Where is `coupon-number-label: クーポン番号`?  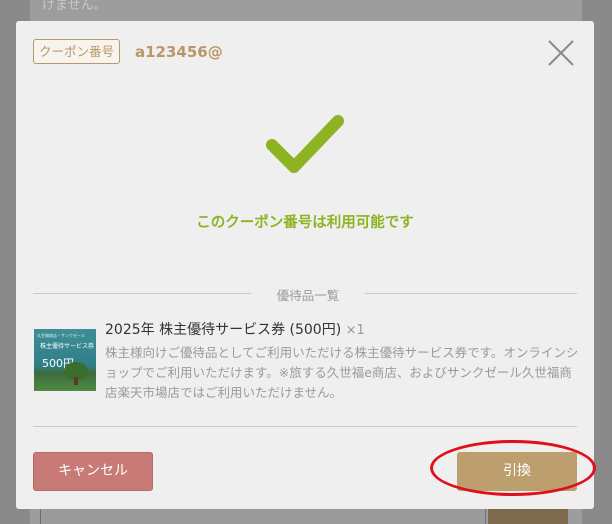
coupon-number-label: クーポン番号 is located at coordinates (77, 51).